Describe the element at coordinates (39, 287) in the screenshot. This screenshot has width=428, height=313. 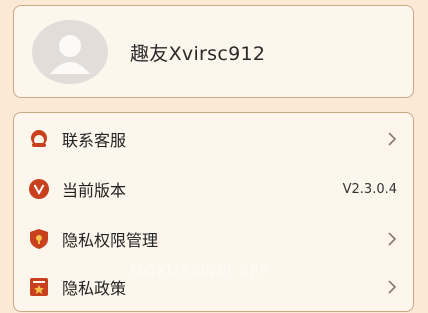
I see `policy-icon` at that location.